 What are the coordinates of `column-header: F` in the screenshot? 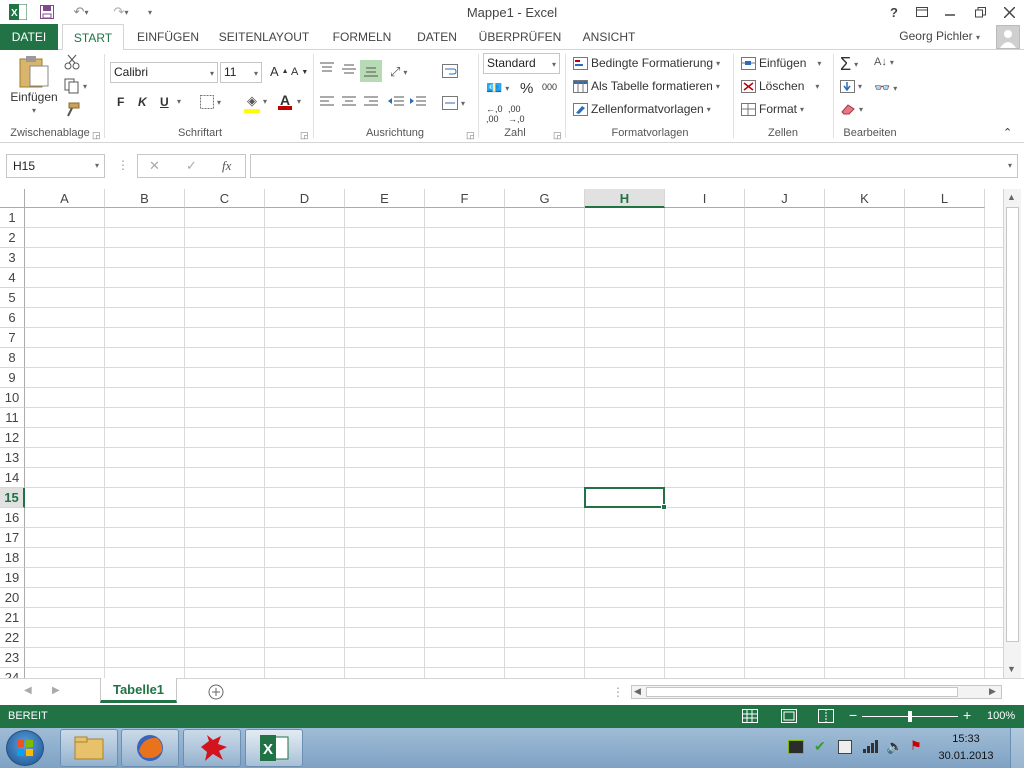 It's located at (465, 198).